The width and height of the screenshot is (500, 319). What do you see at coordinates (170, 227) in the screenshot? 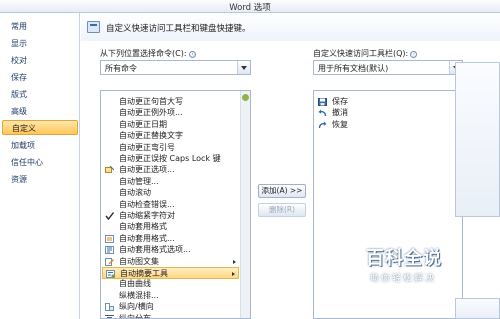
I see `list-item: 自动套用格式` at bounding box center [170, 227].